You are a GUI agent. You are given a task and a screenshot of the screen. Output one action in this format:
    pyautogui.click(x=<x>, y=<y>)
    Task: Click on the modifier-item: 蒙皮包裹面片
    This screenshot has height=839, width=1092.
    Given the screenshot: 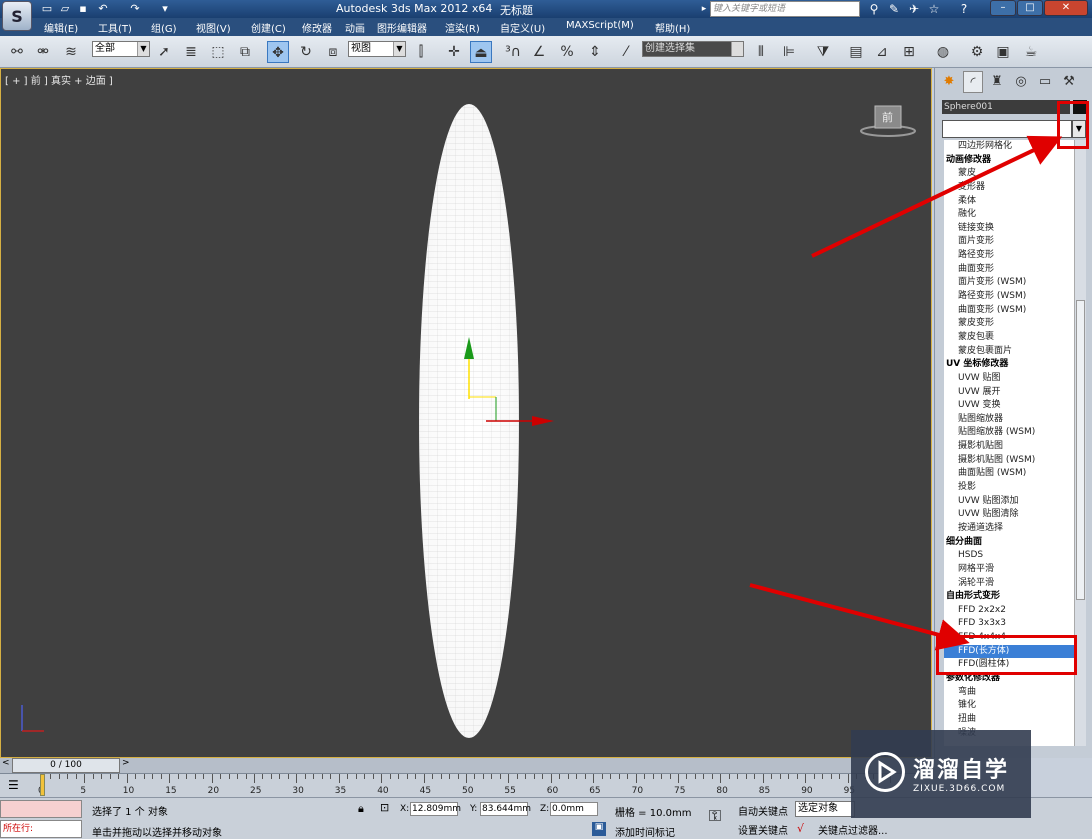 What is the action you would take?
    pyautogui.click(x=1009, y=352)
    